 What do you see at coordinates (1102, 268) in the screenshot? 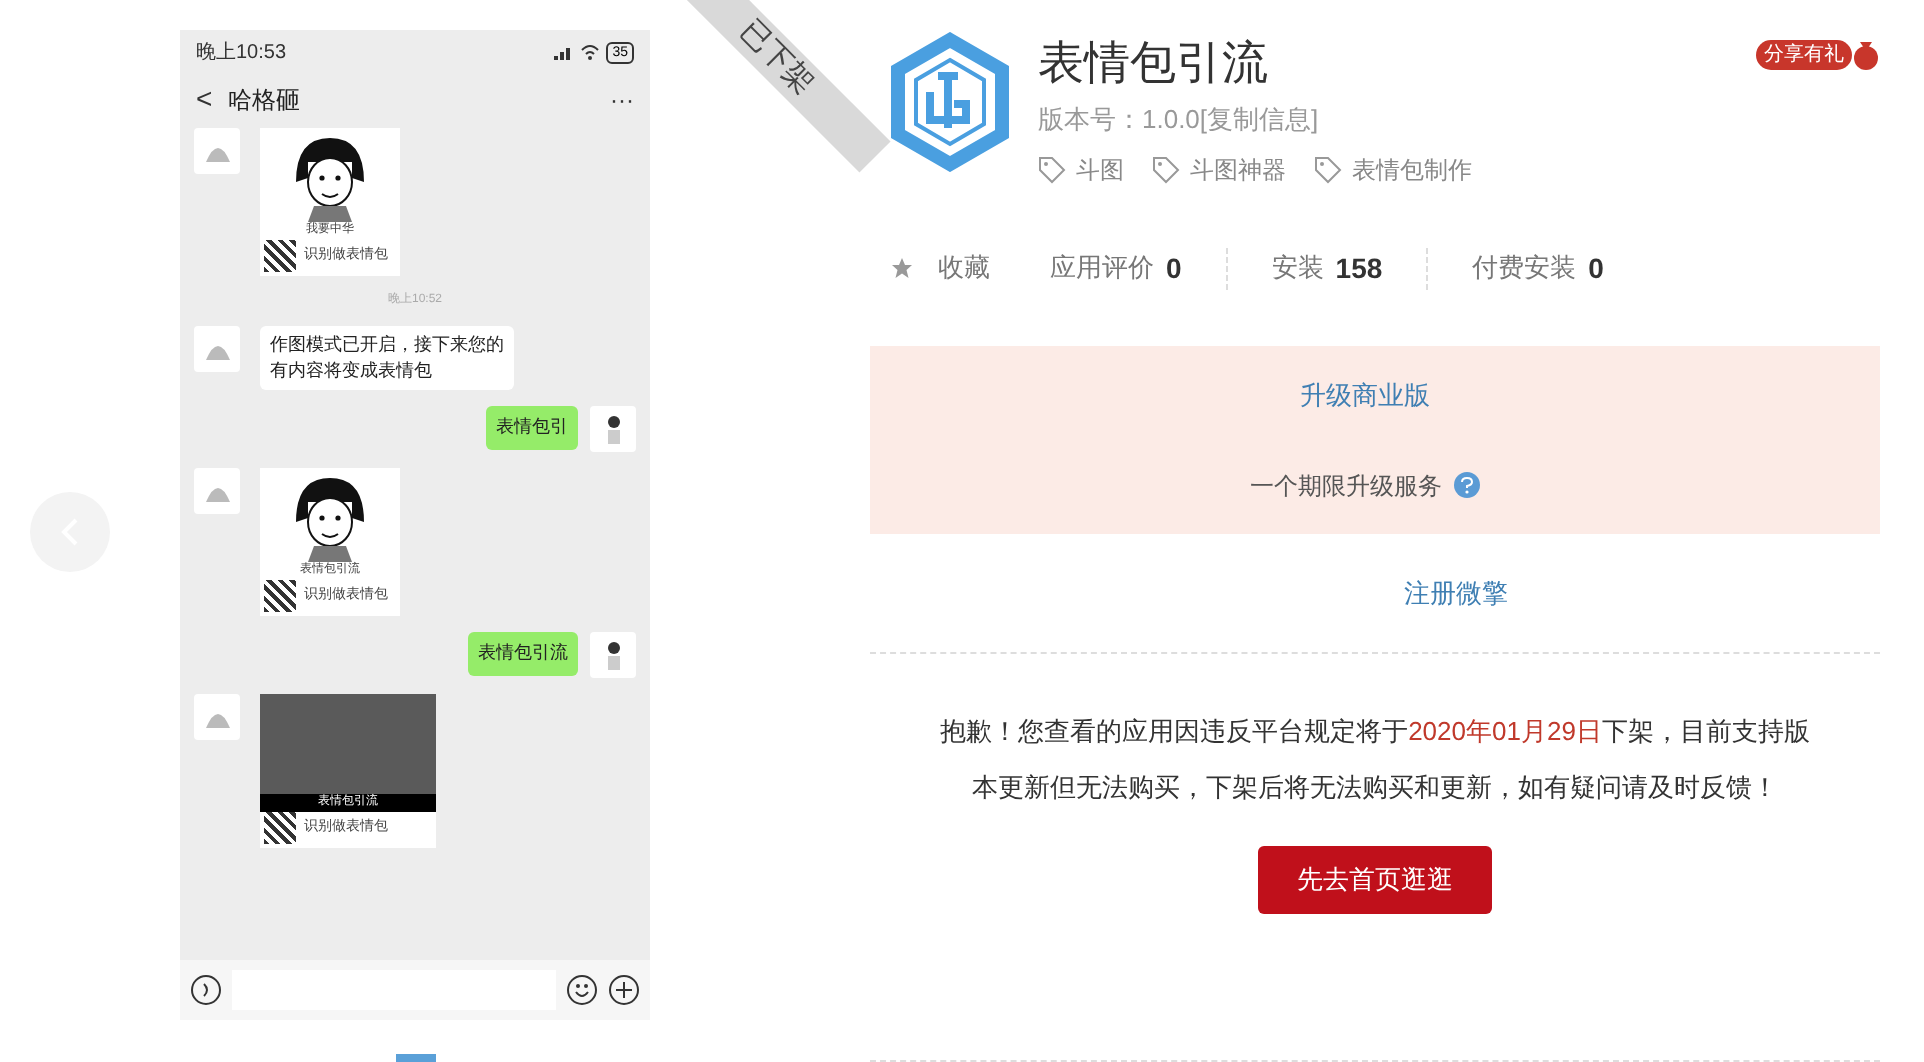
I see `stat-label: 应用评价` at bounding box center [1102, 268].